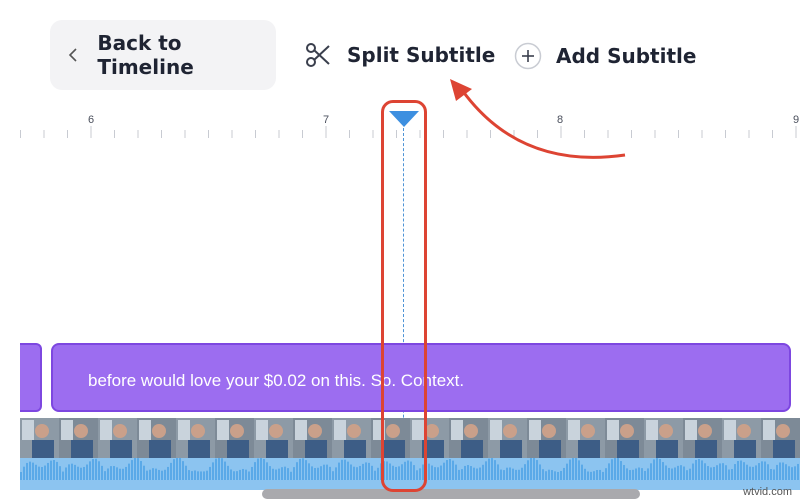 The image size is (800, 500). I want to click on scissors-icon, so click(318, 55).